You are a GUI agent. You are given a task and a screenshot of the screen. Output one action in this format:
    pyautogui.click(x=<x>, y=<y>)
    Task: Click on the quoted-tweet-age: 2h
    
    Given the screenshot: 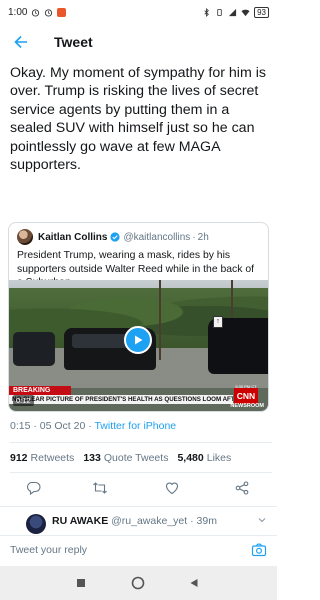 What is the action you would take?
    pyautogui.click(x=203, y=237)
    